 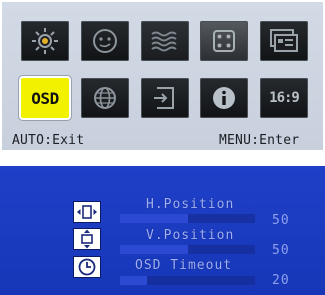 What do you see at coordinates (281, 220) in the screenshot?
I see `h-position-value: 50` at bounding box center [281, 220].